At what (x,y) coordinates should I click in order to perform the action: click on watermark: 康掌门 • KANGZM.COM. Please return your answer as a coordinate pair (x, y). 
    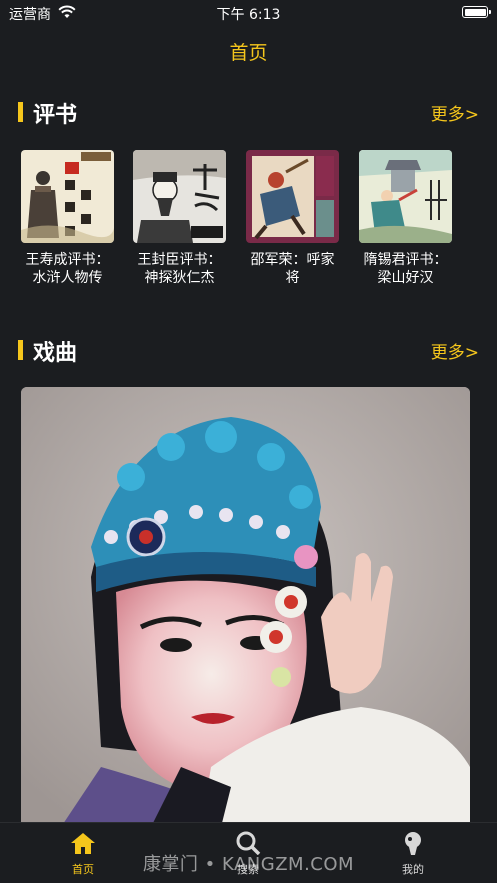
    Looking at the image, I should click on (248, 864).